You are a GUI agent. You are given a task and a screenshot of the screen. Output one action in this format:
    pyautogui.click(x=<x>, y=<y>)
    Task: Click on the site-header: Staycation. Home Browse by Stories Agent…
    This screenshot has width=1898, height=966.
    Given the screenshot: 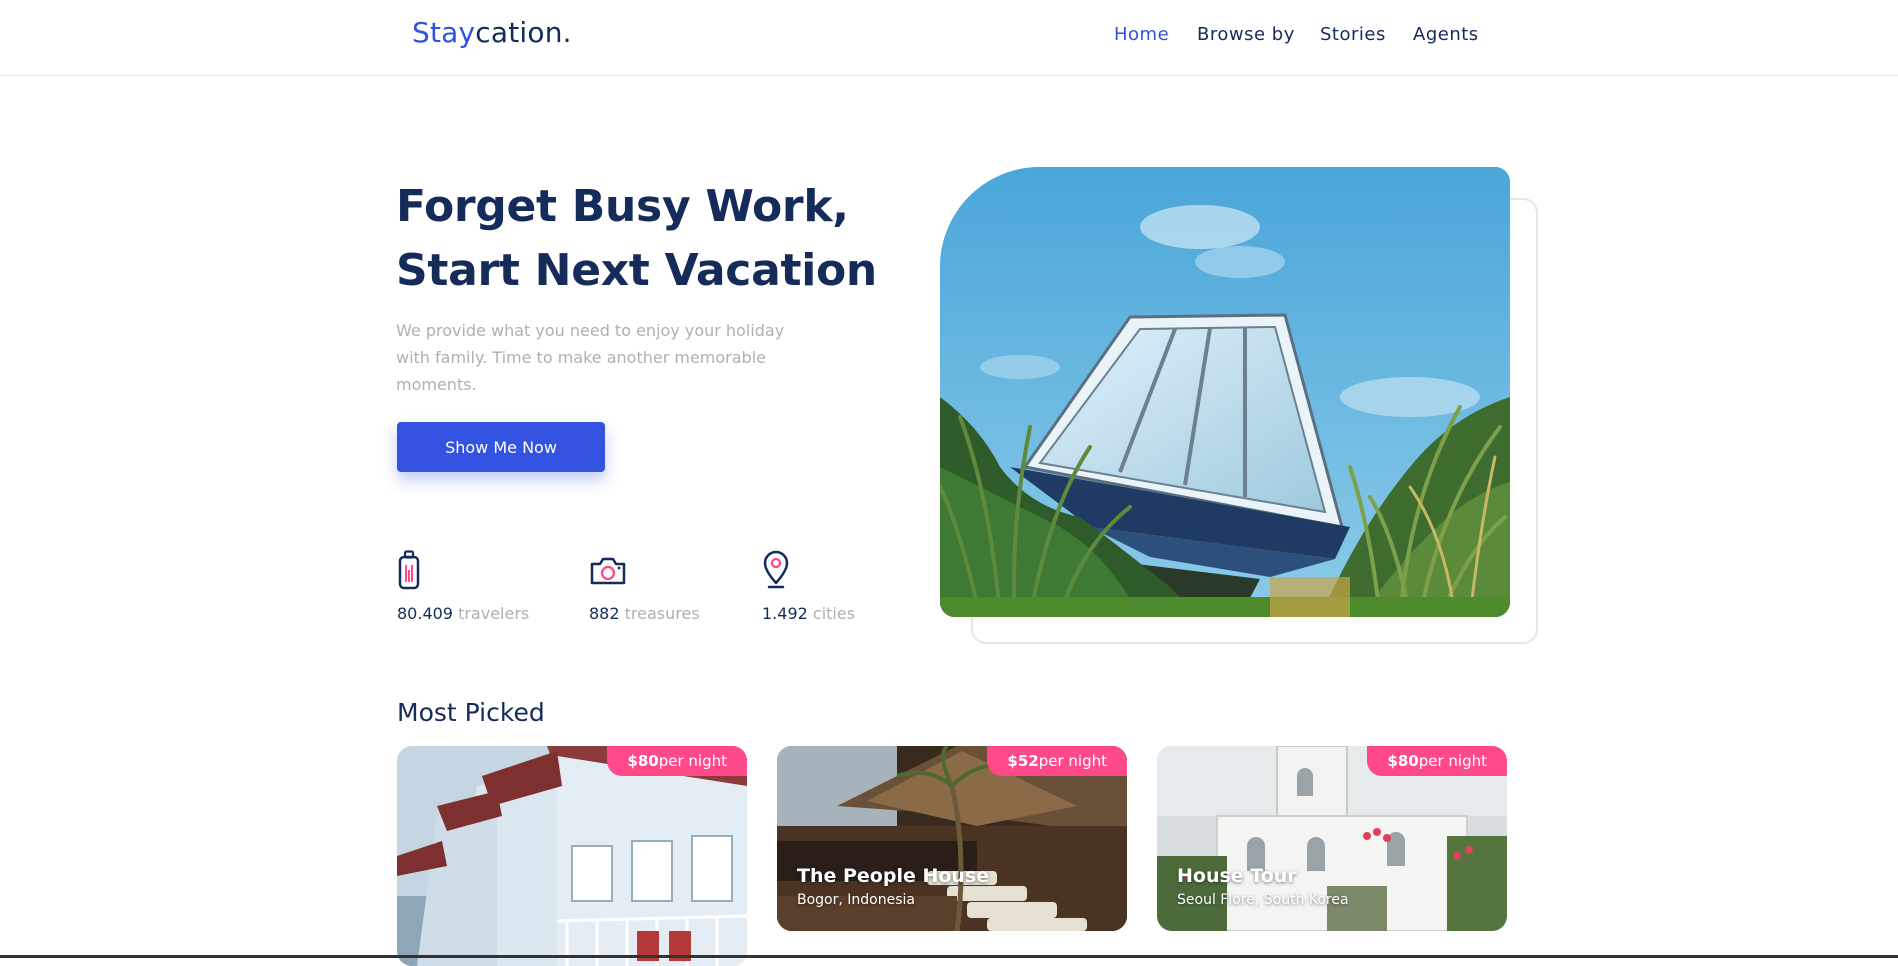 What is the action you would take?
    pyautogui.click(x=949, y=38)
    